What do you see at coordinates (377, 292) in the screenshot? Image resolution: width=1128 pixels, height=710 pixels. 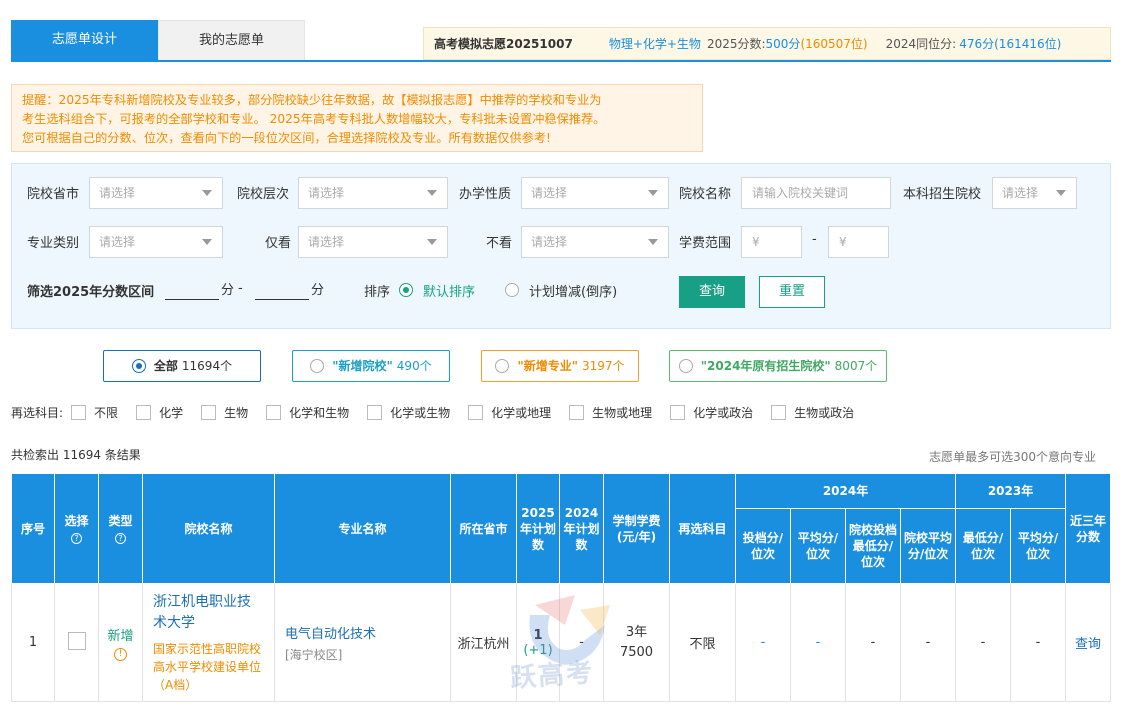 I see `sort-label: 排序` at bounding box center [377, 292].